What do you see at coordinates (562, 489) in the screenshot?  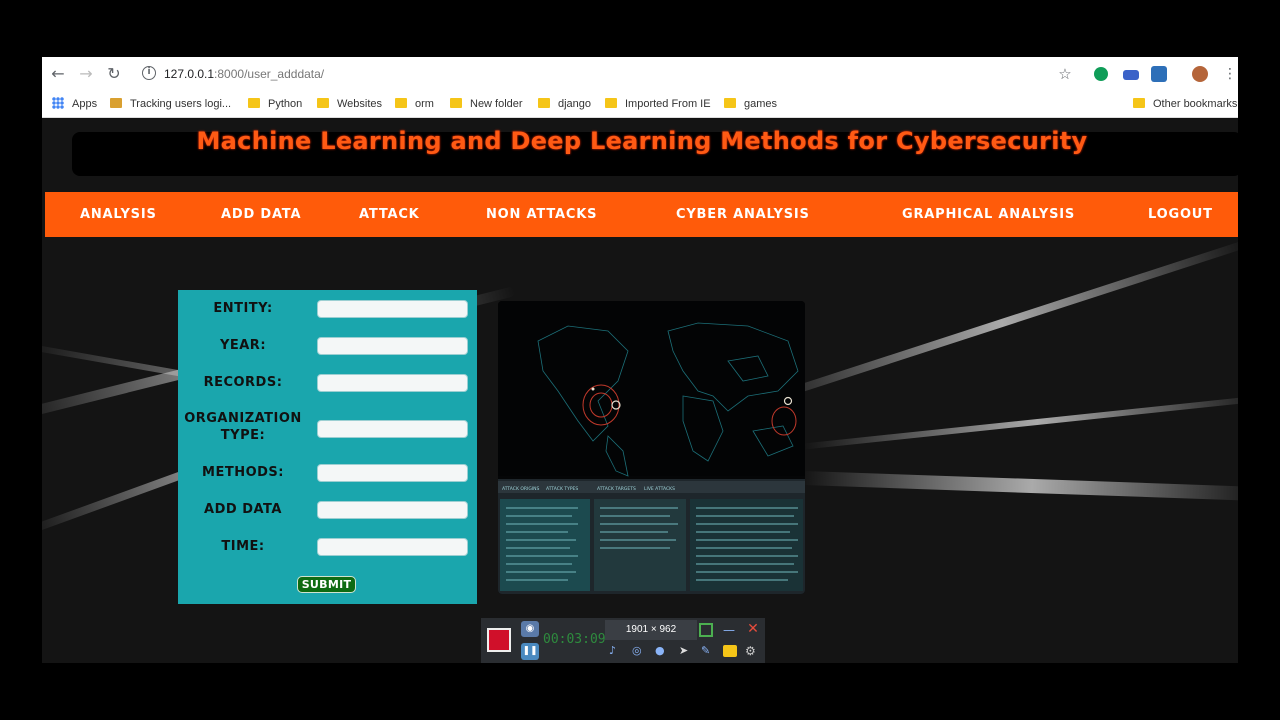 I see `map-tab-types: ATTACK TYPES` at bounding box center [562, 489].